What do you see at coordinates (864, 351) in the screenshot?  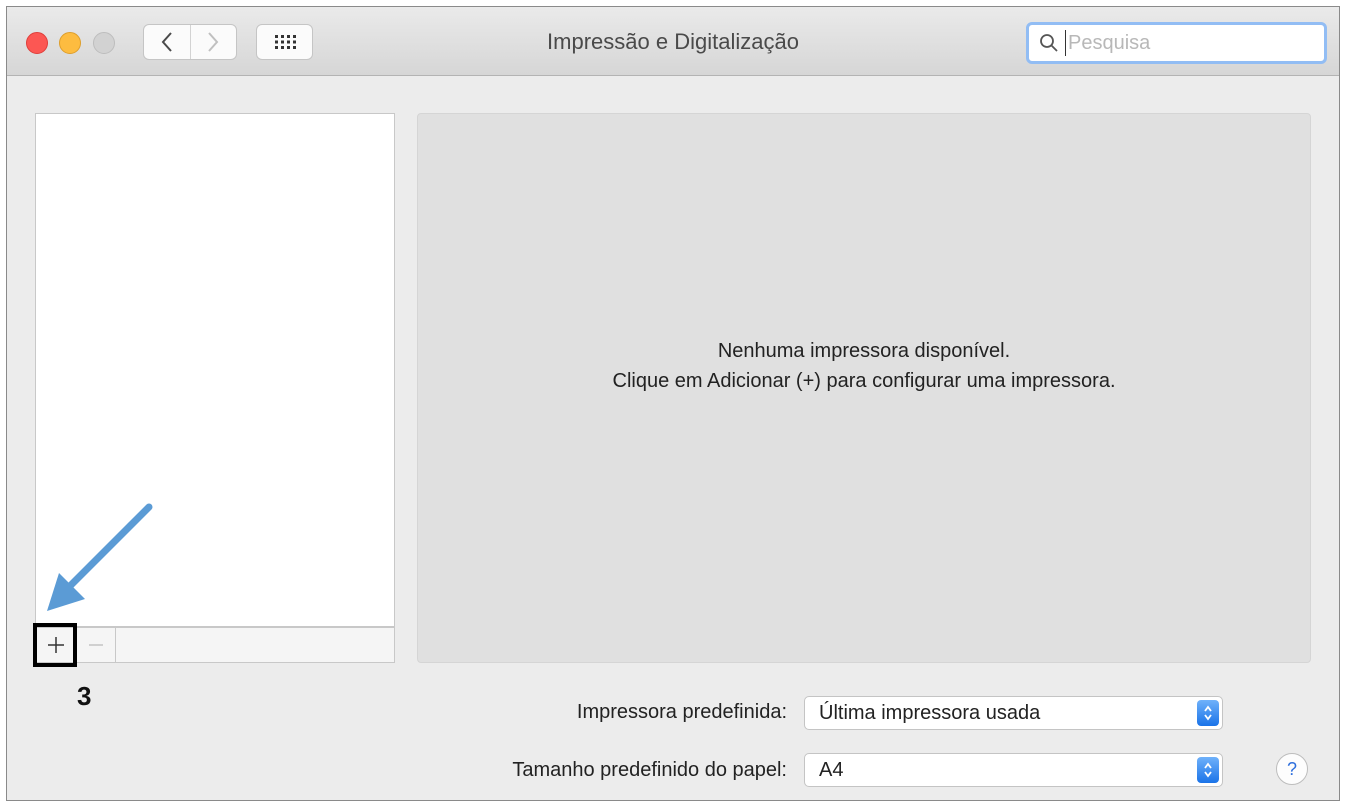 I see `no-printer-message-line1: Nenhuma impressora disponível.` at bounding box center [864, 351].